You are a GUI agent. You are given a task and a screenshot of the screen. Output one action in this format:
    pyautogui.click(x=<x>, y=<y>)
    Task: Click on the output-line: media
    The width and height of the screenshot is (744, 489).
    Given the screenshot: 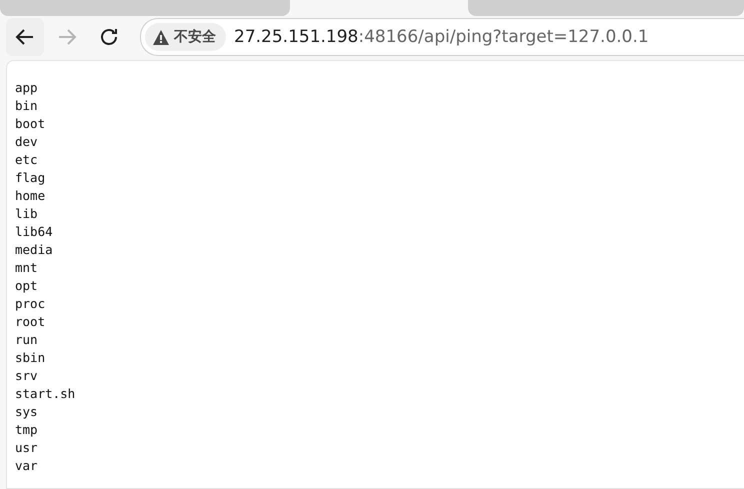 What is the action you would take?
    pyautogui.click(x=34, y=250)
    